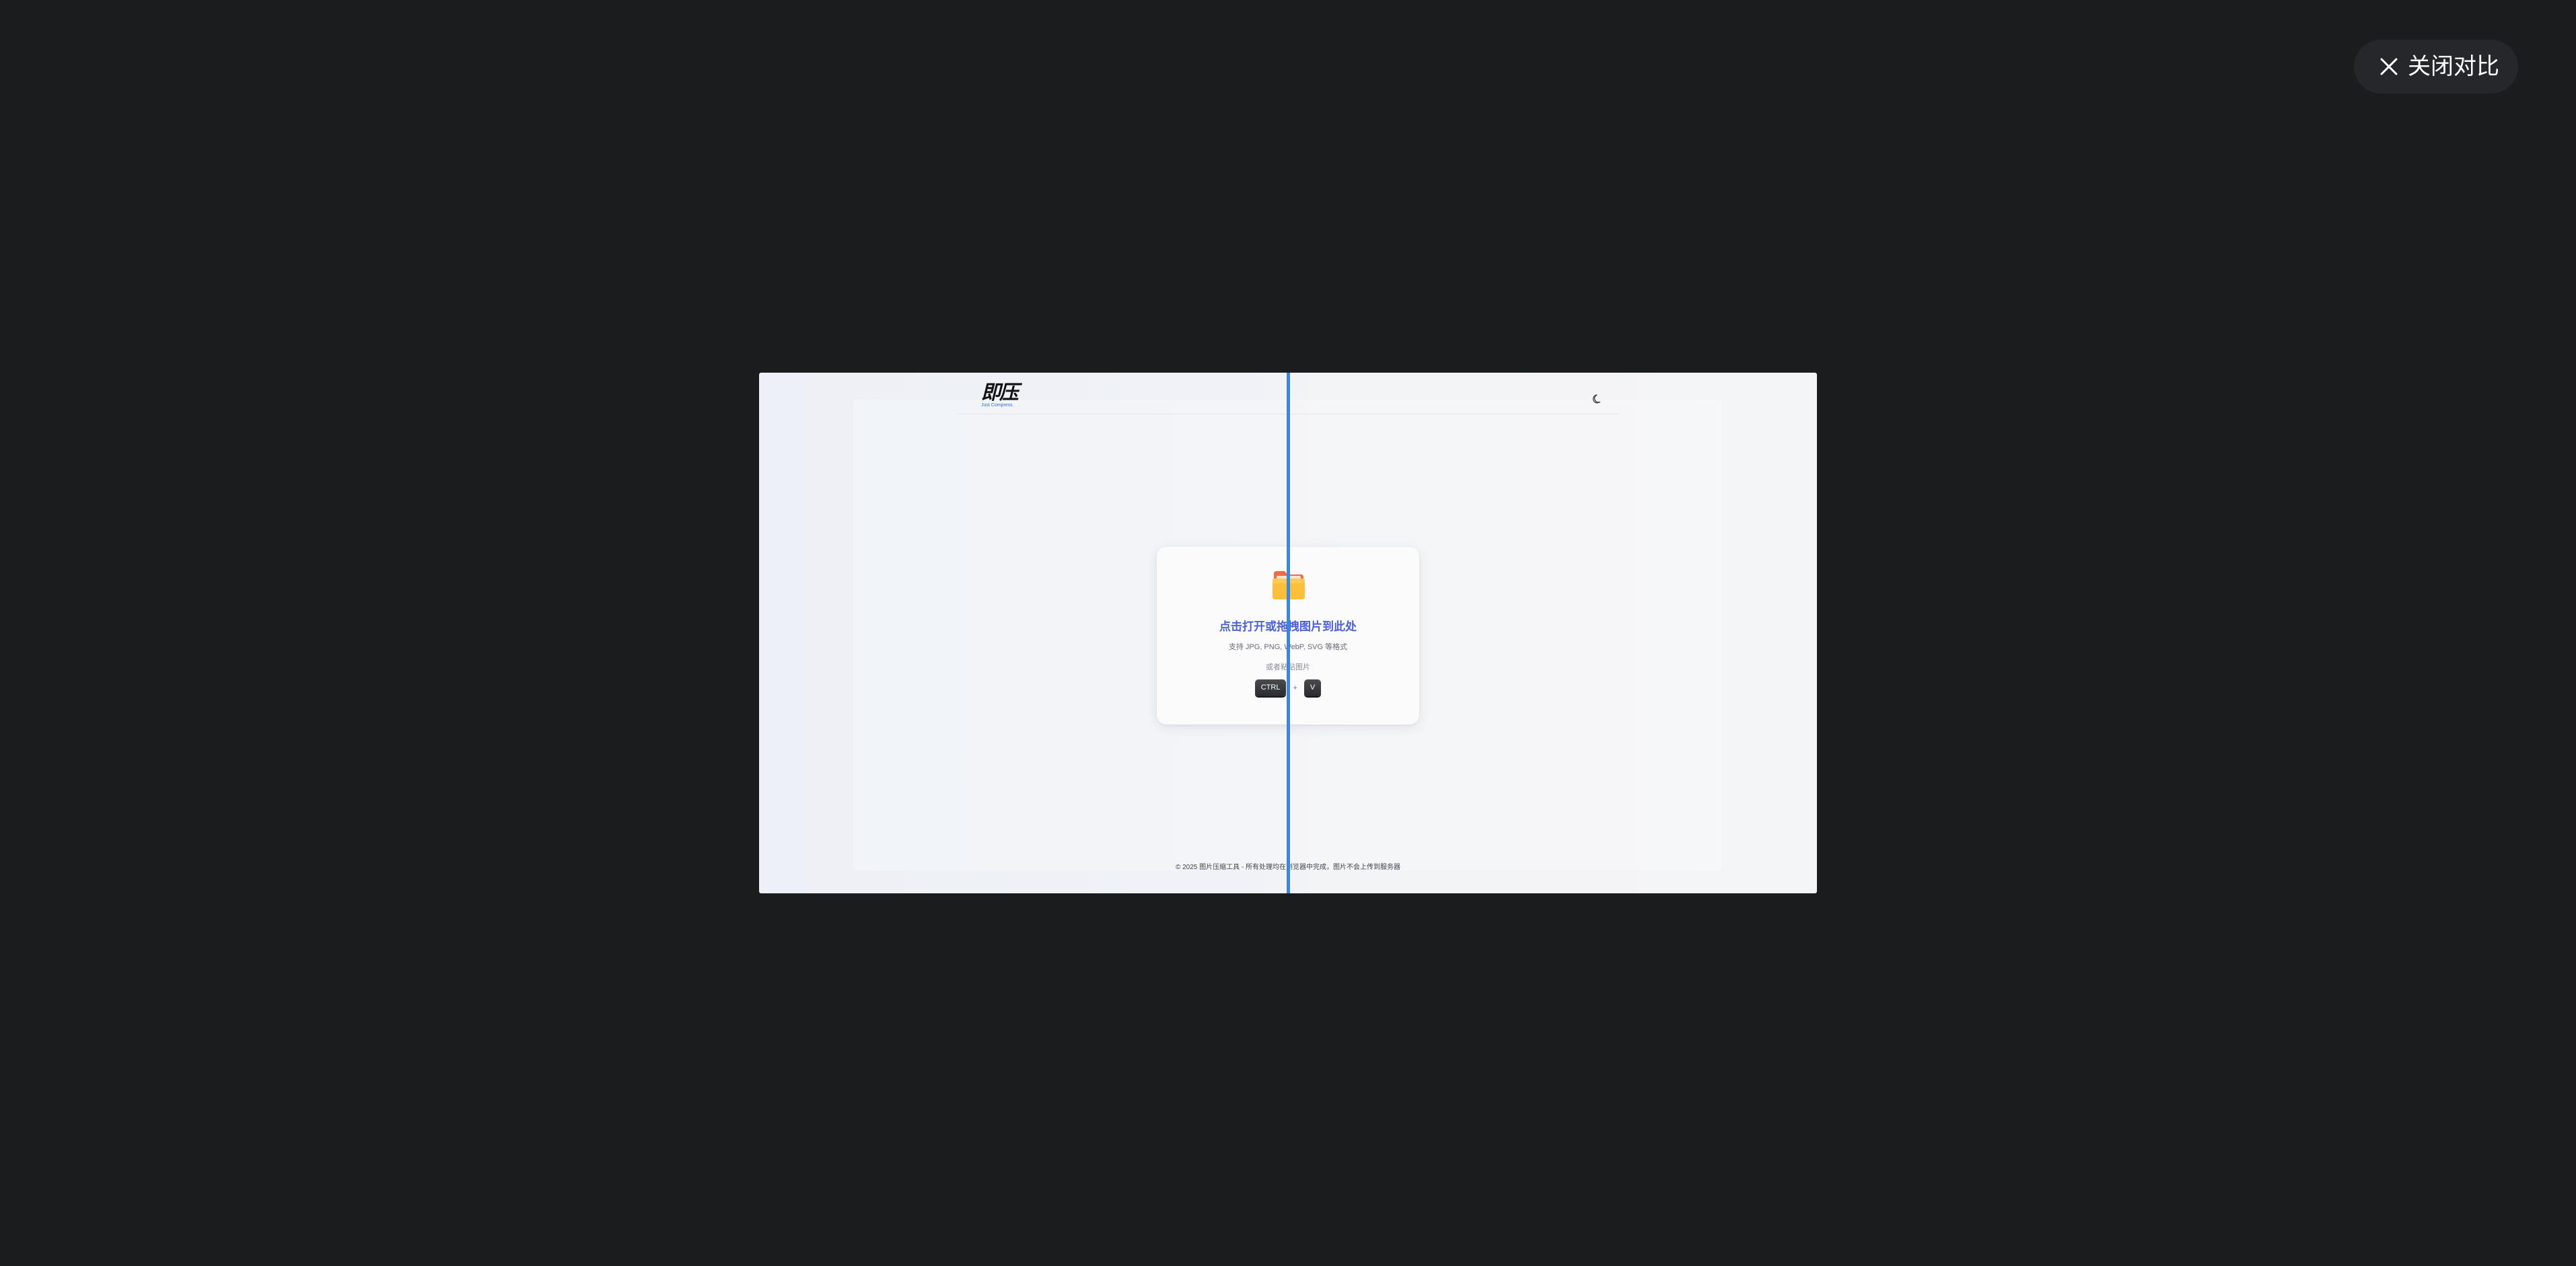  I want to click on logo-text: 即压, so click(1000, 393).